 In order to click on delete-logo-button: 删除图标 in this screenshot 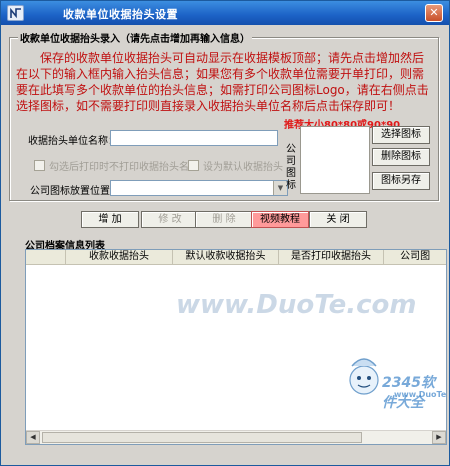, I will do `click(401, 157)`.